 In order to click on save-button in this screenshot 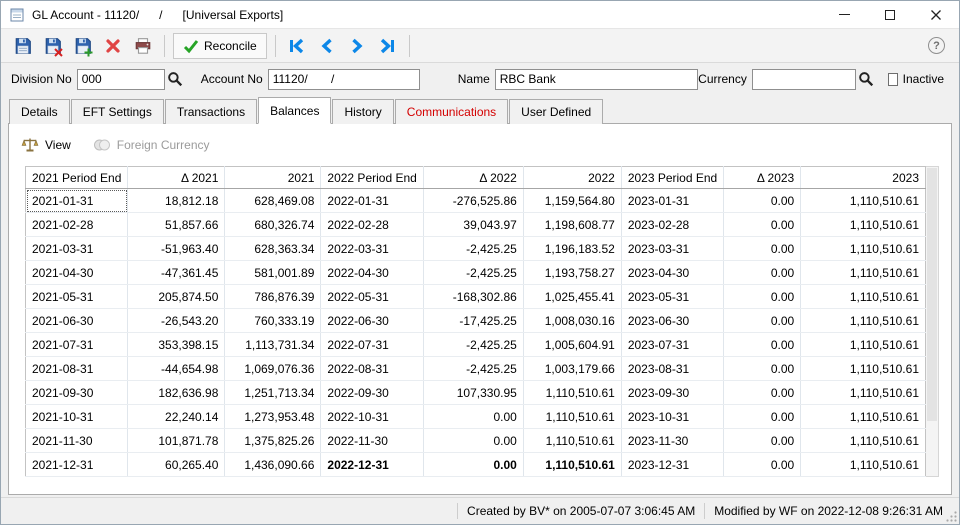, I will do `click(22, 46)`.